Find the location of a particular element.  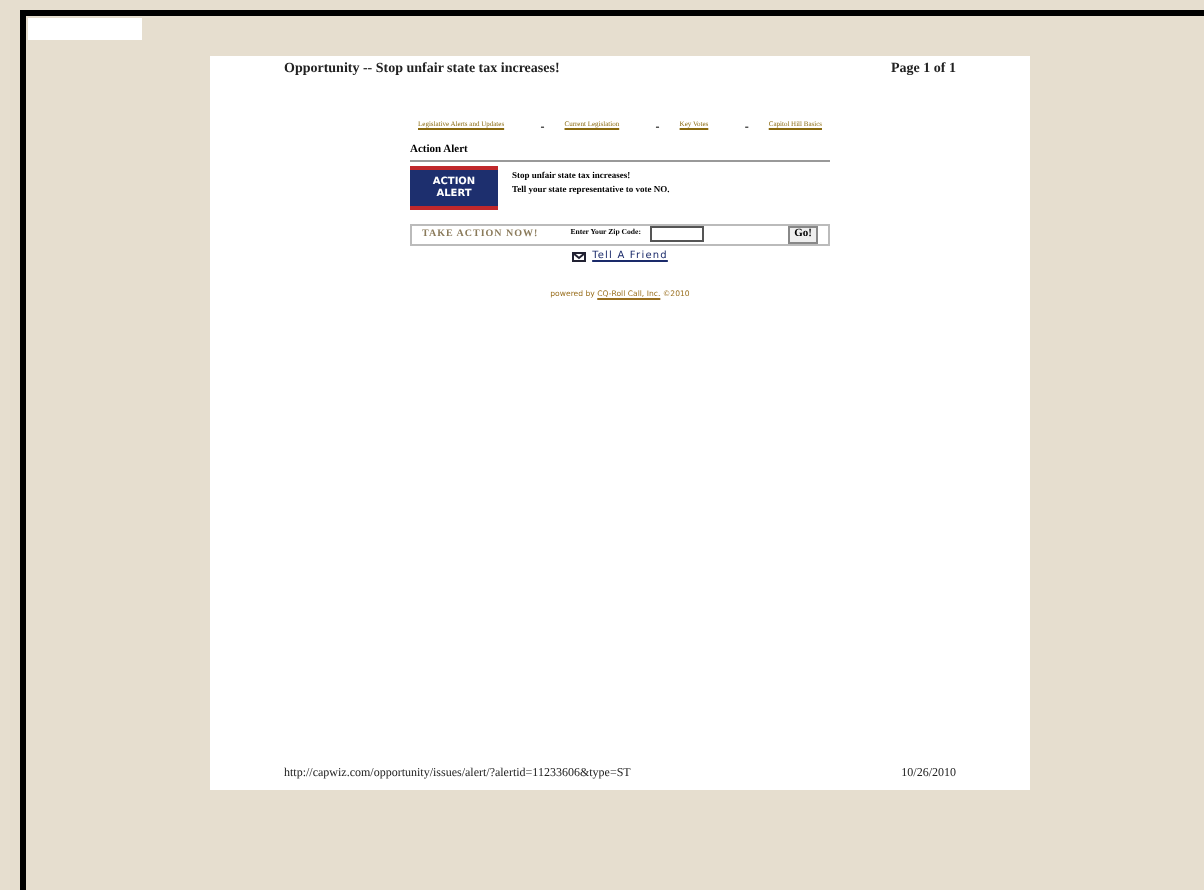

zip-input-field is located at coordinates (677, 234).